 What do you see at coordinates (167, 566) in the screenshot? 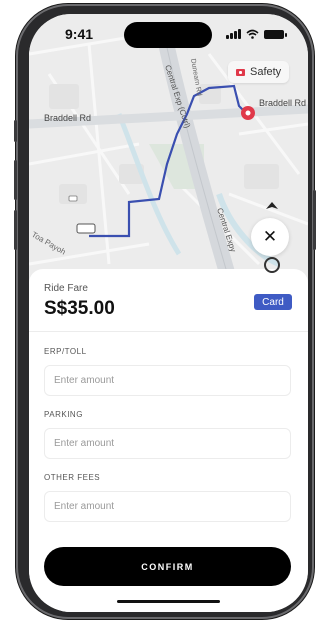
I see `confirm-button: CONFIRM` at bounding box center [167, 566].